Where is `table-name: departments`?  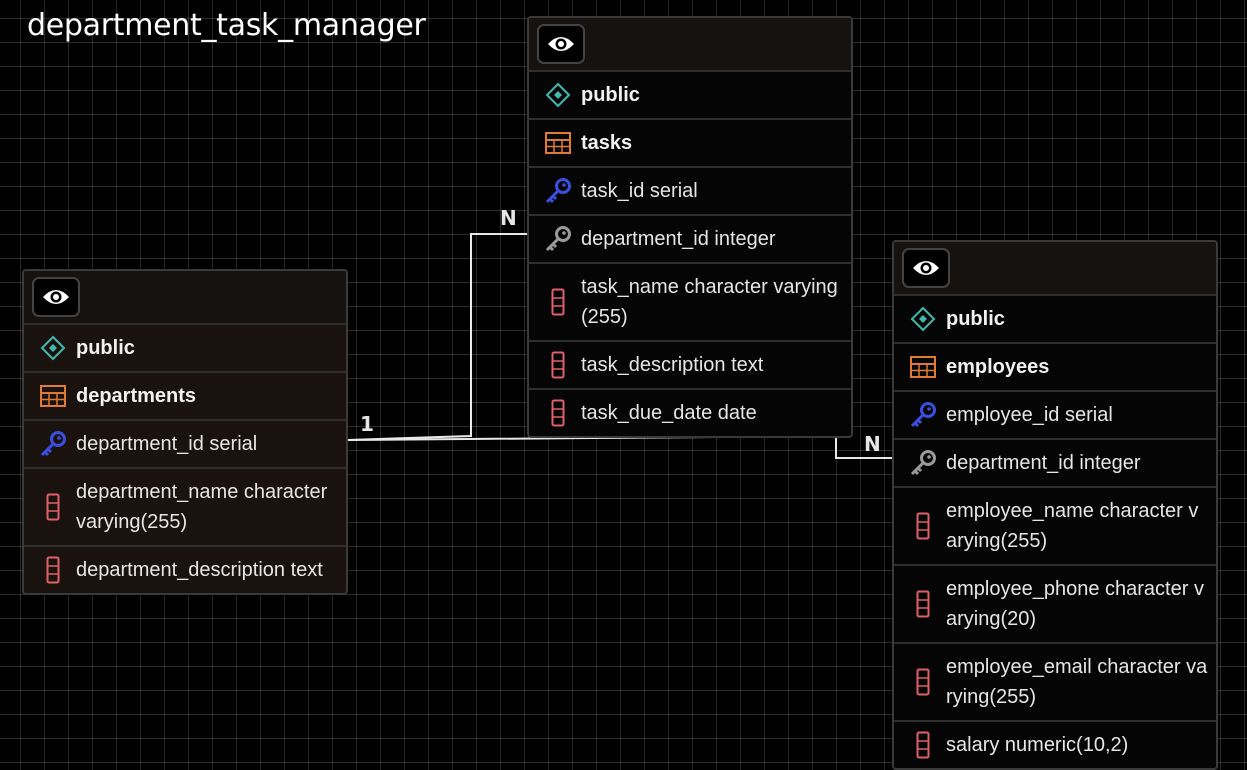
table-name: departments is located at coordinates (136, 396).